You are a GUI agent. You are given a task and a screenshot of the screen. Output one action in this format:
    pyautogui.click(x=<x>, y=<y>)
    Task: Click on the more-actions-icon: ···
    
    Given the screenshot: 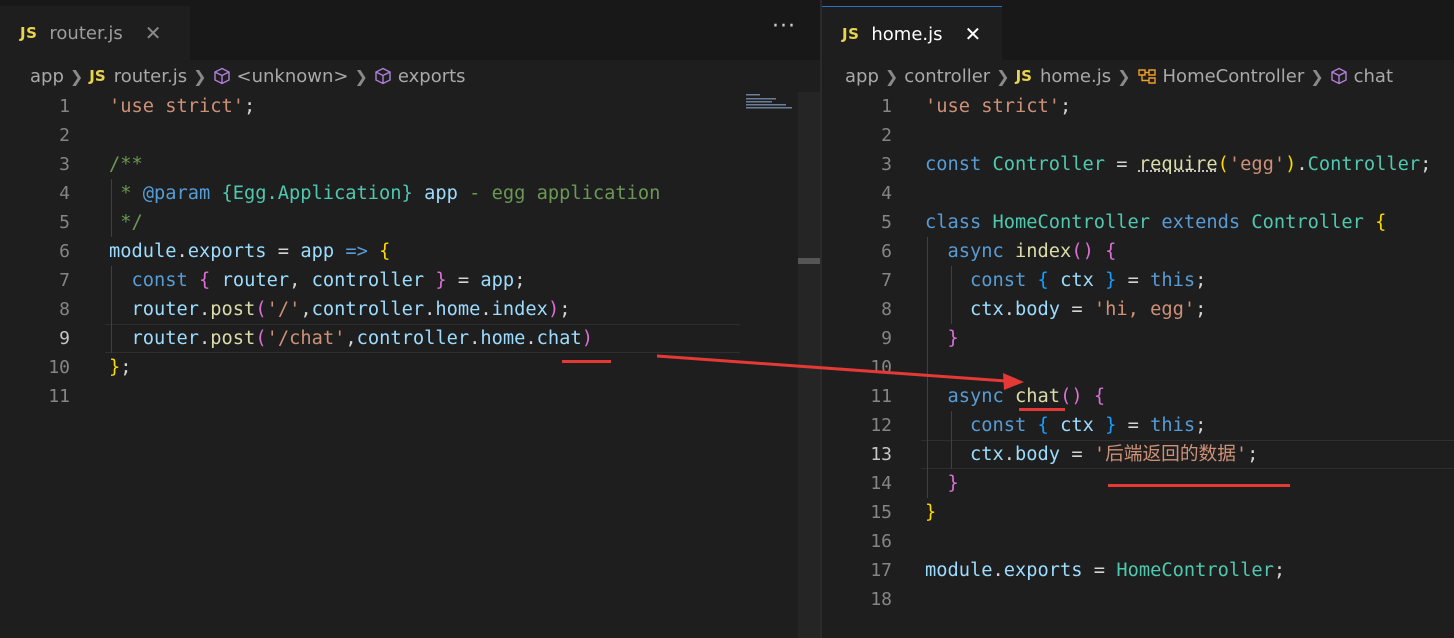 What is the action you would take?
    pyautogui.click(x=784, y=26)
    